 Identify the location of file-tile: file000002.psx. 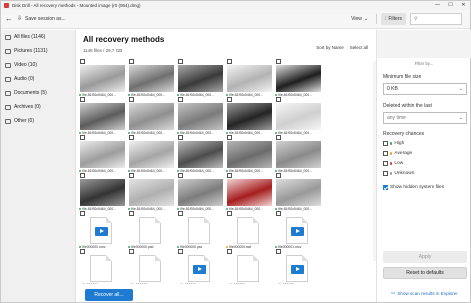
(150, 266).